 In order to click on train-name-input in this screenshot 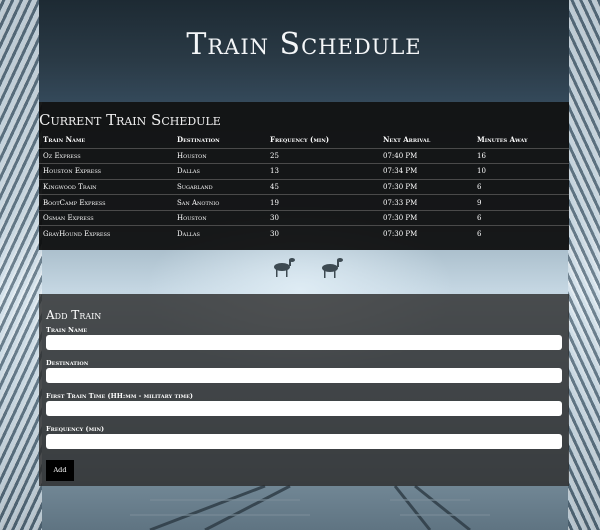, I will do `click(304, 342)`.